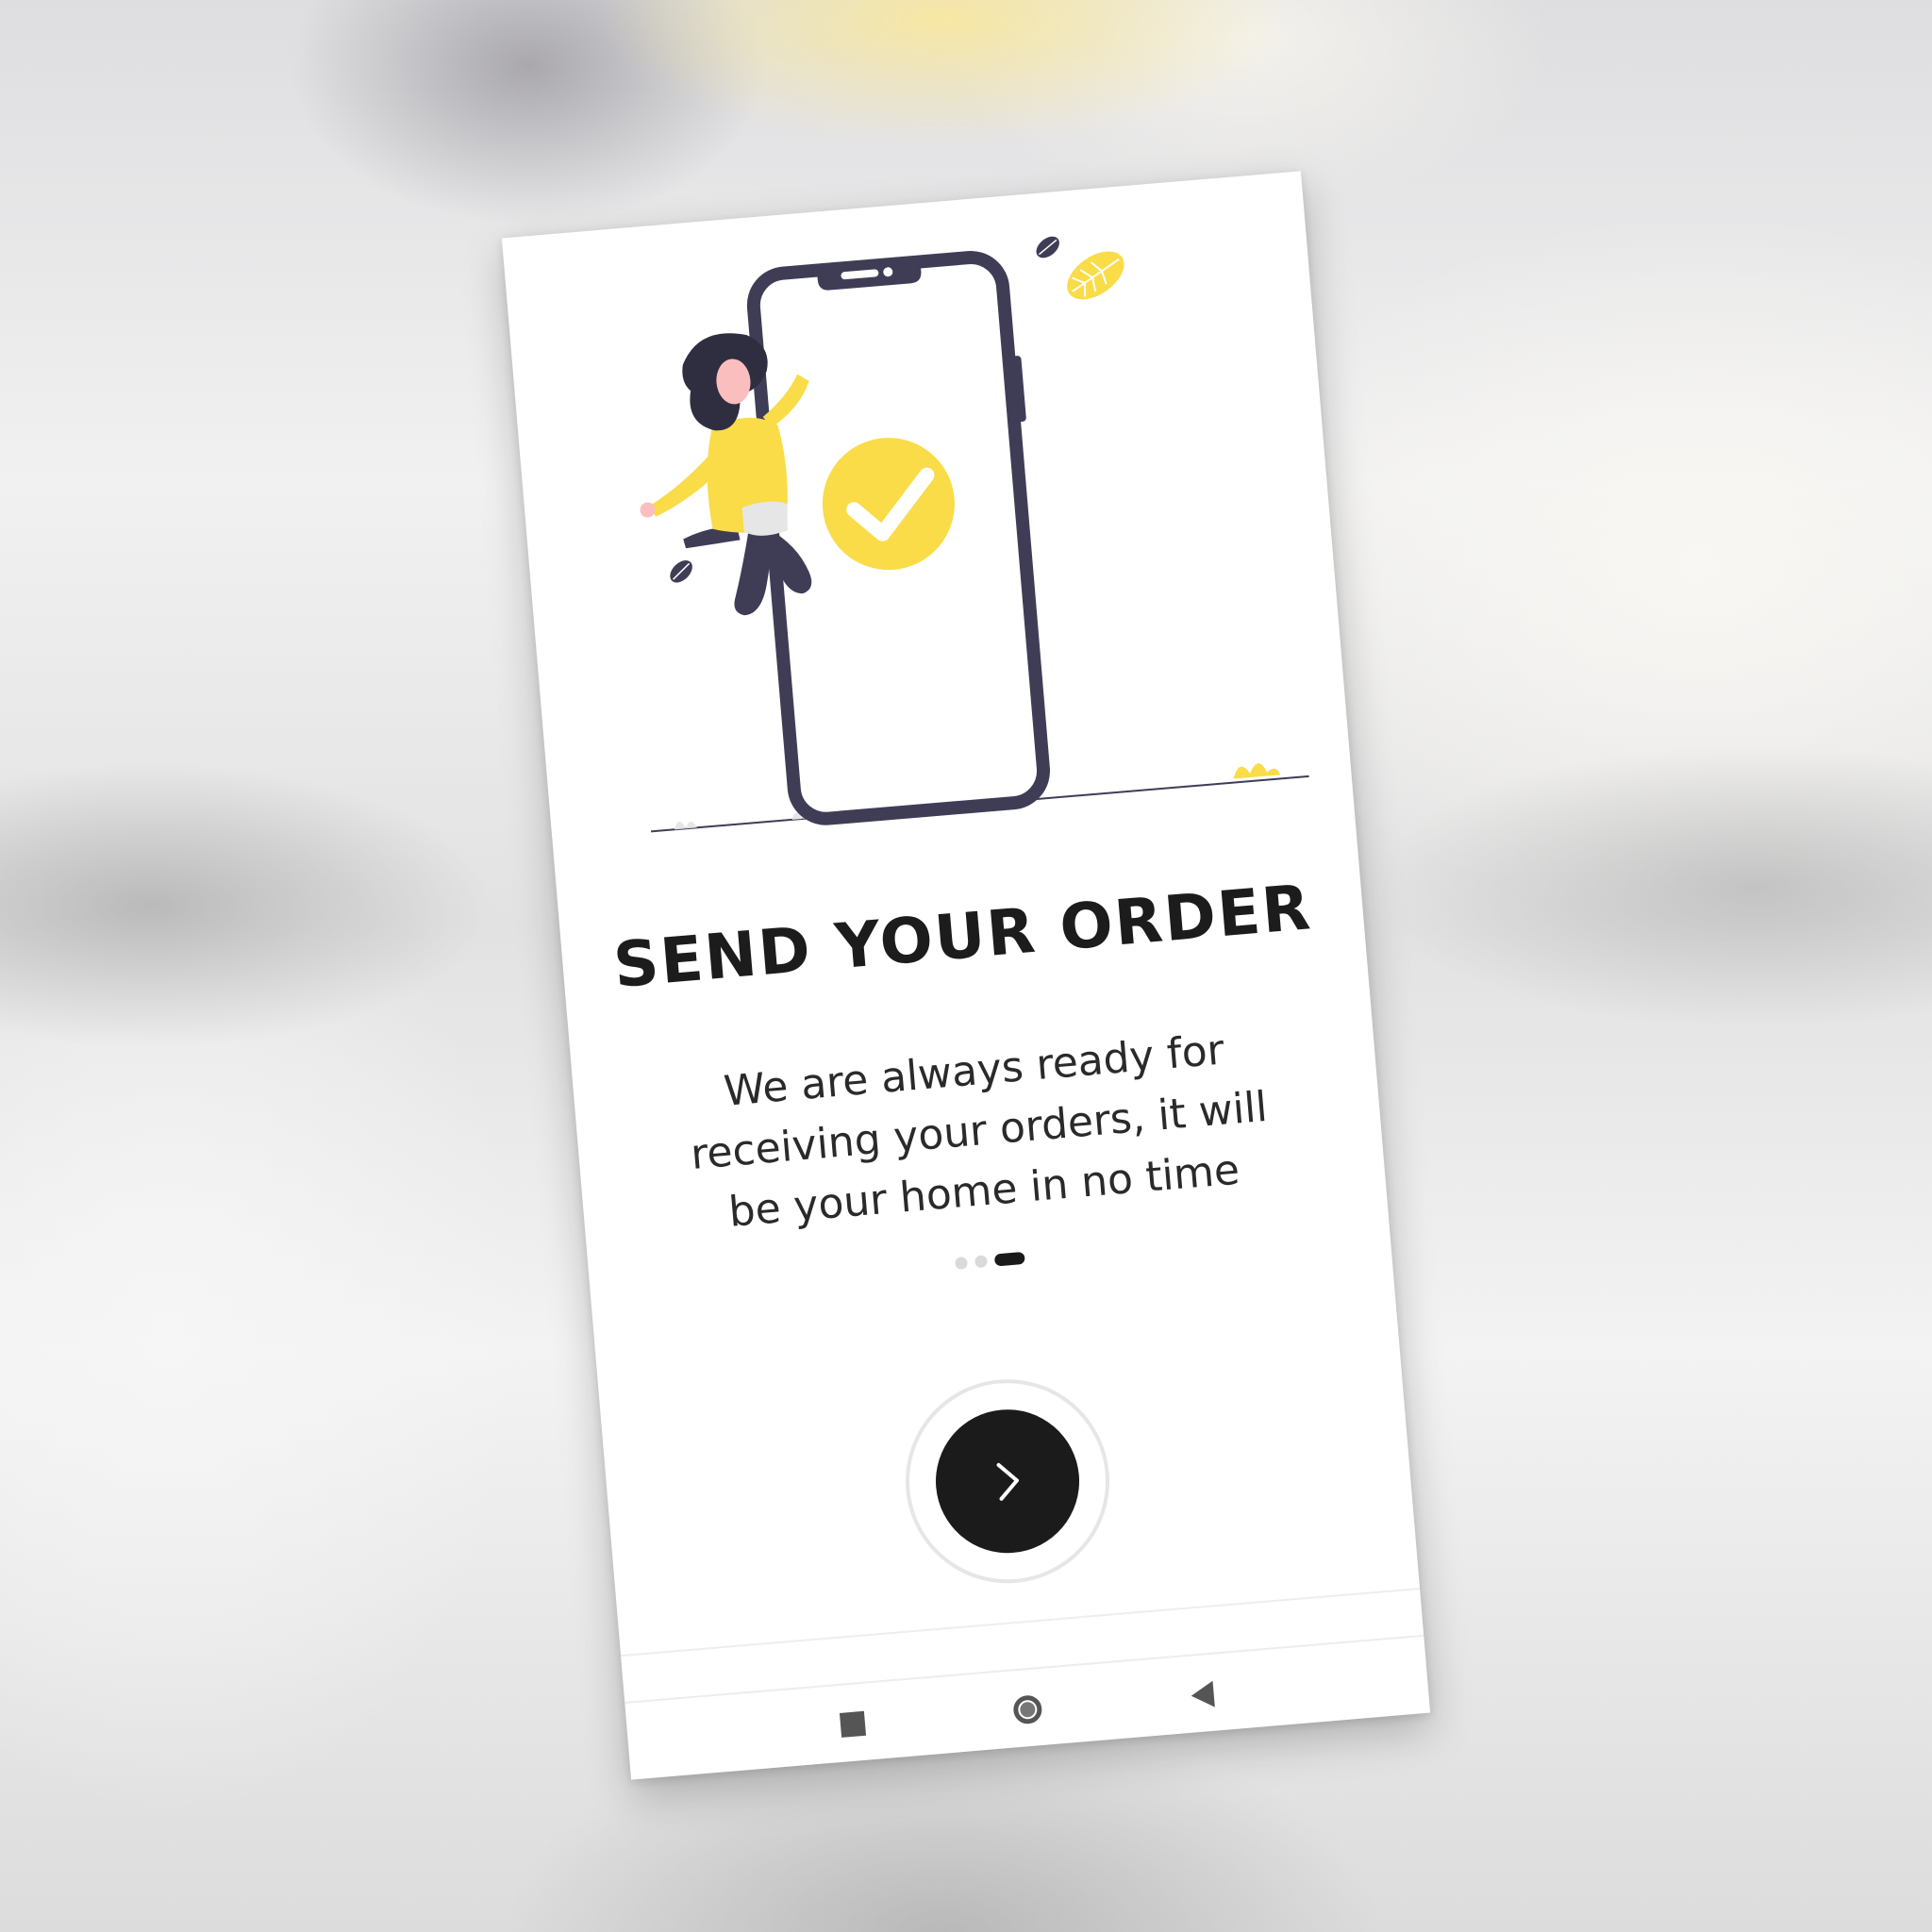 The width and height of the screenshot is (1932, 1932). I want to click on next-button, so click(1008, 1481).